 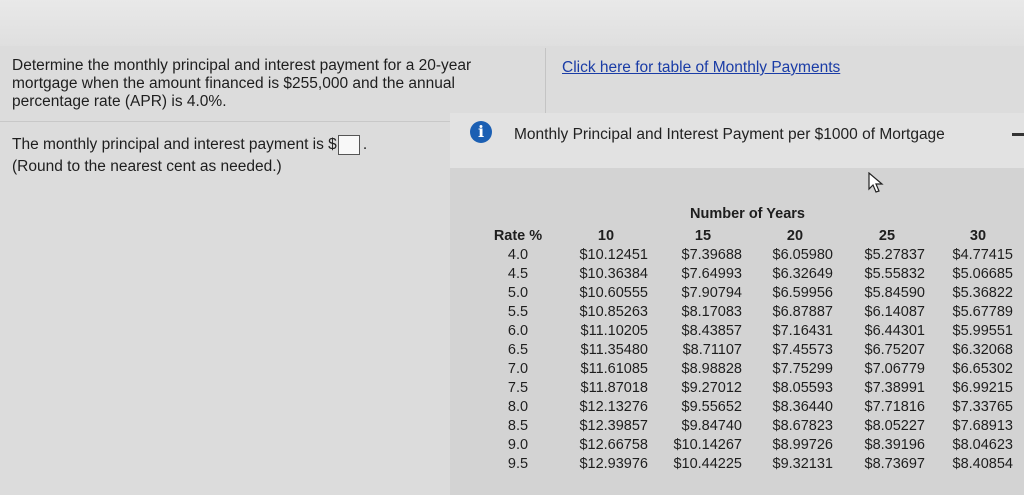 I want to click on payment-cell: $6.87887, so click(x=802, y=312).